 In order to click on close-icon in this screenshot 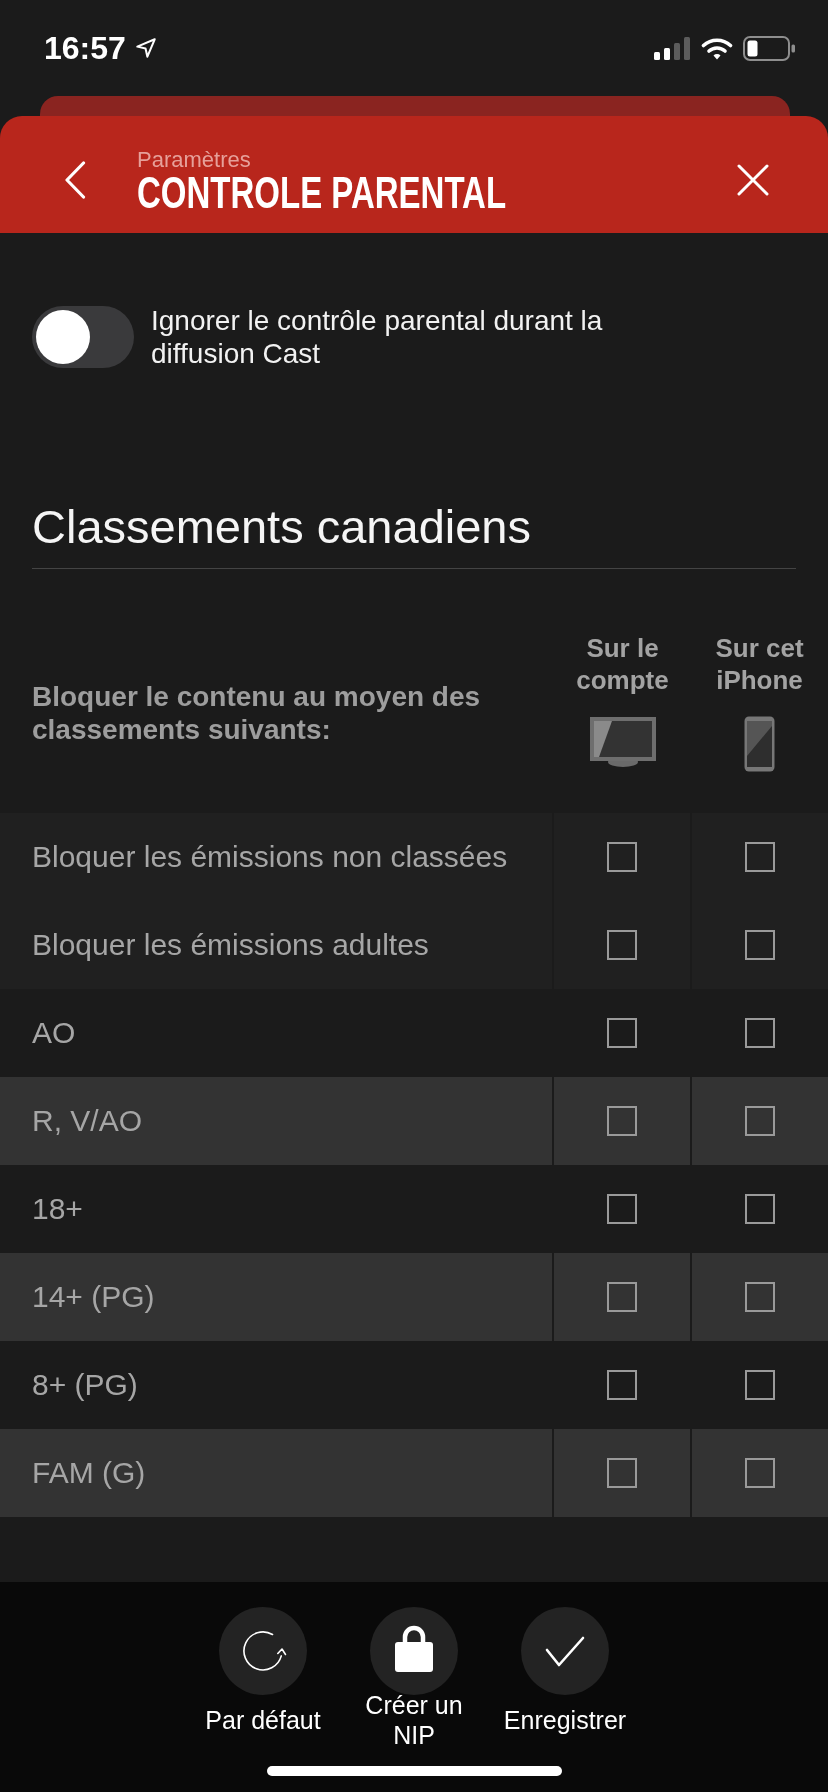, I will do `click(753, 179)`.